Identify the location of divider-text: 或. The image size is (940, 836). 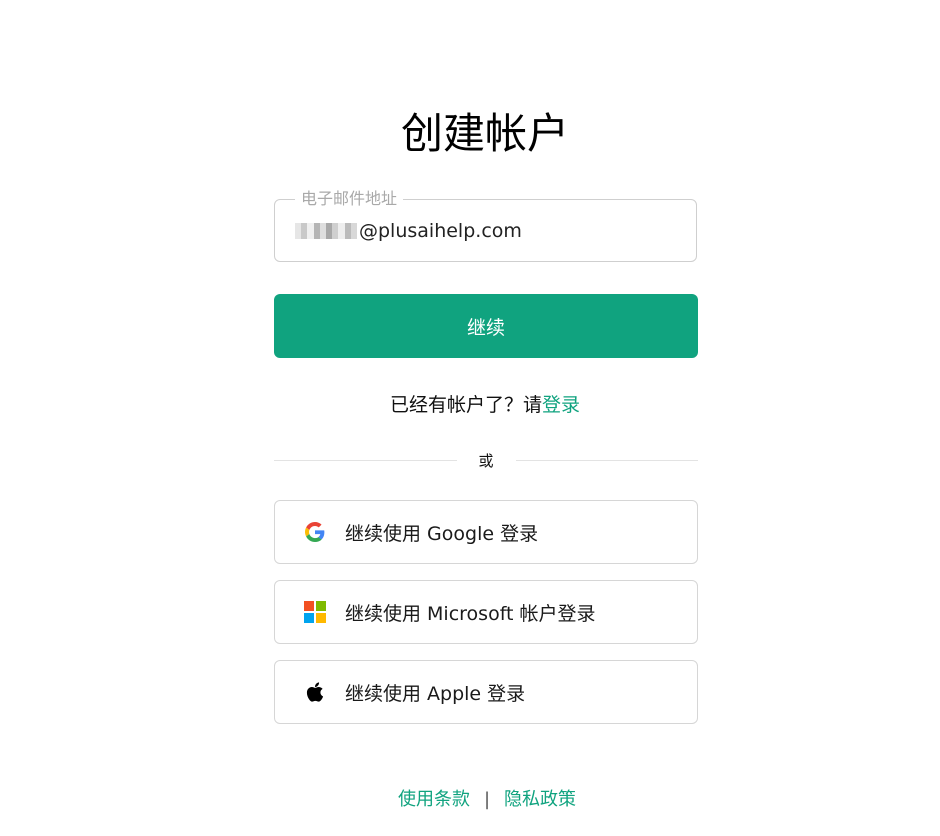
(486, 460).